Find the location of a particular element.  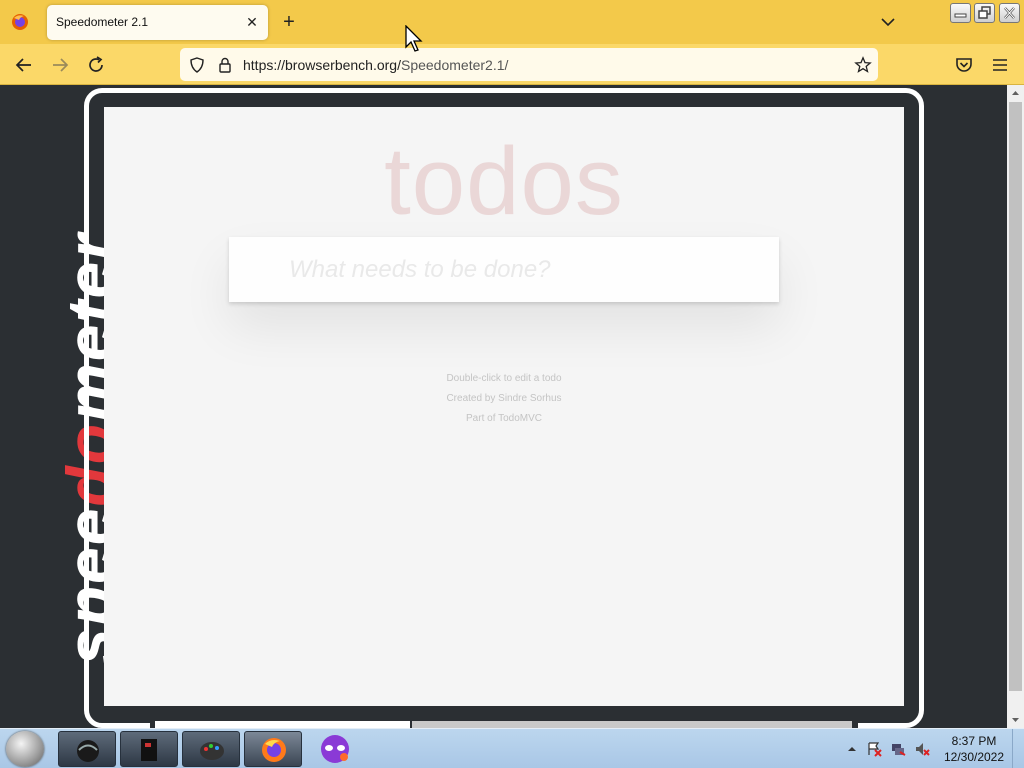

clock-time: 8:37 PM is located at coordinates (974, 741).